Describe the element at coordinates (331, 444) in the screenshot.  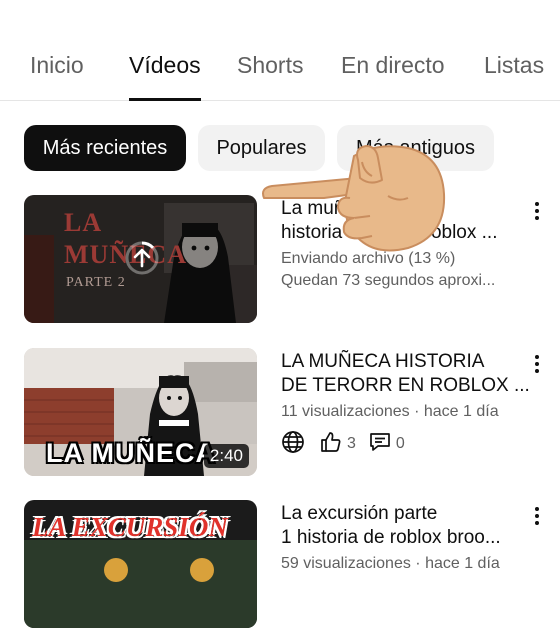
I see `thumbs-up-icon` at that location.